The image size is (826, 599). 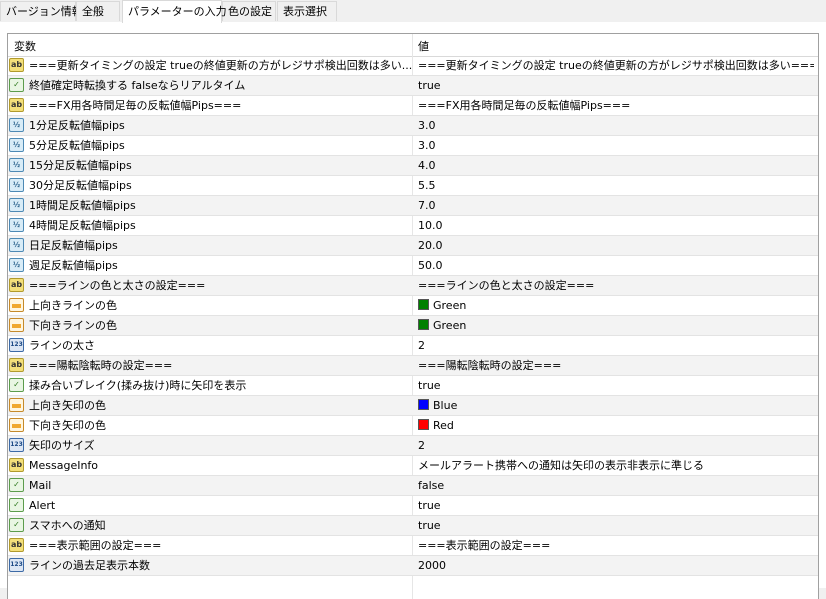 I want to click on parameter-name: ===ラインの色と太さの設定===, so click(x=117, y=285).